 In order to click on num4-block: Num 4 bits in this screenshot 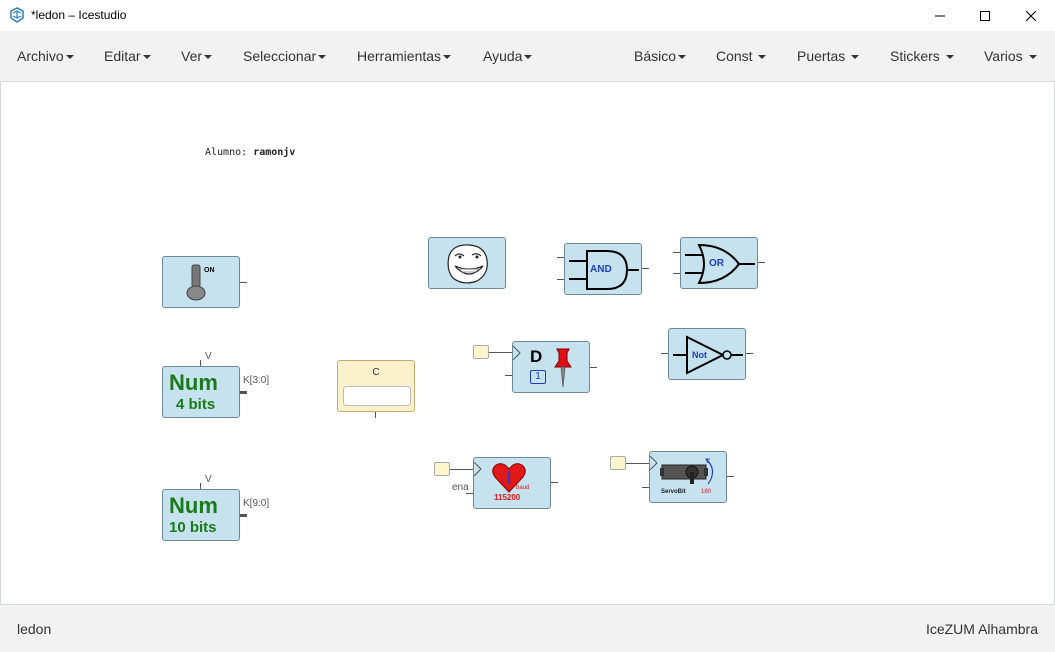, I will do `click(201, 392)`.